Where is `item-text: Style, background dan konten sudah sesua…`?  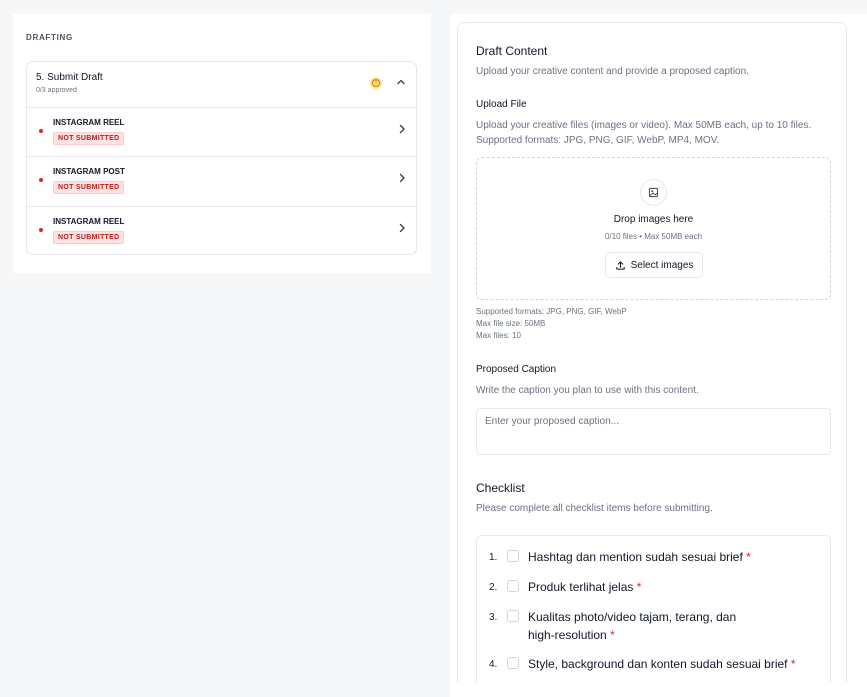 item-text: Style, background dan konten sudah sesua… is located at coordinates (662, 664).